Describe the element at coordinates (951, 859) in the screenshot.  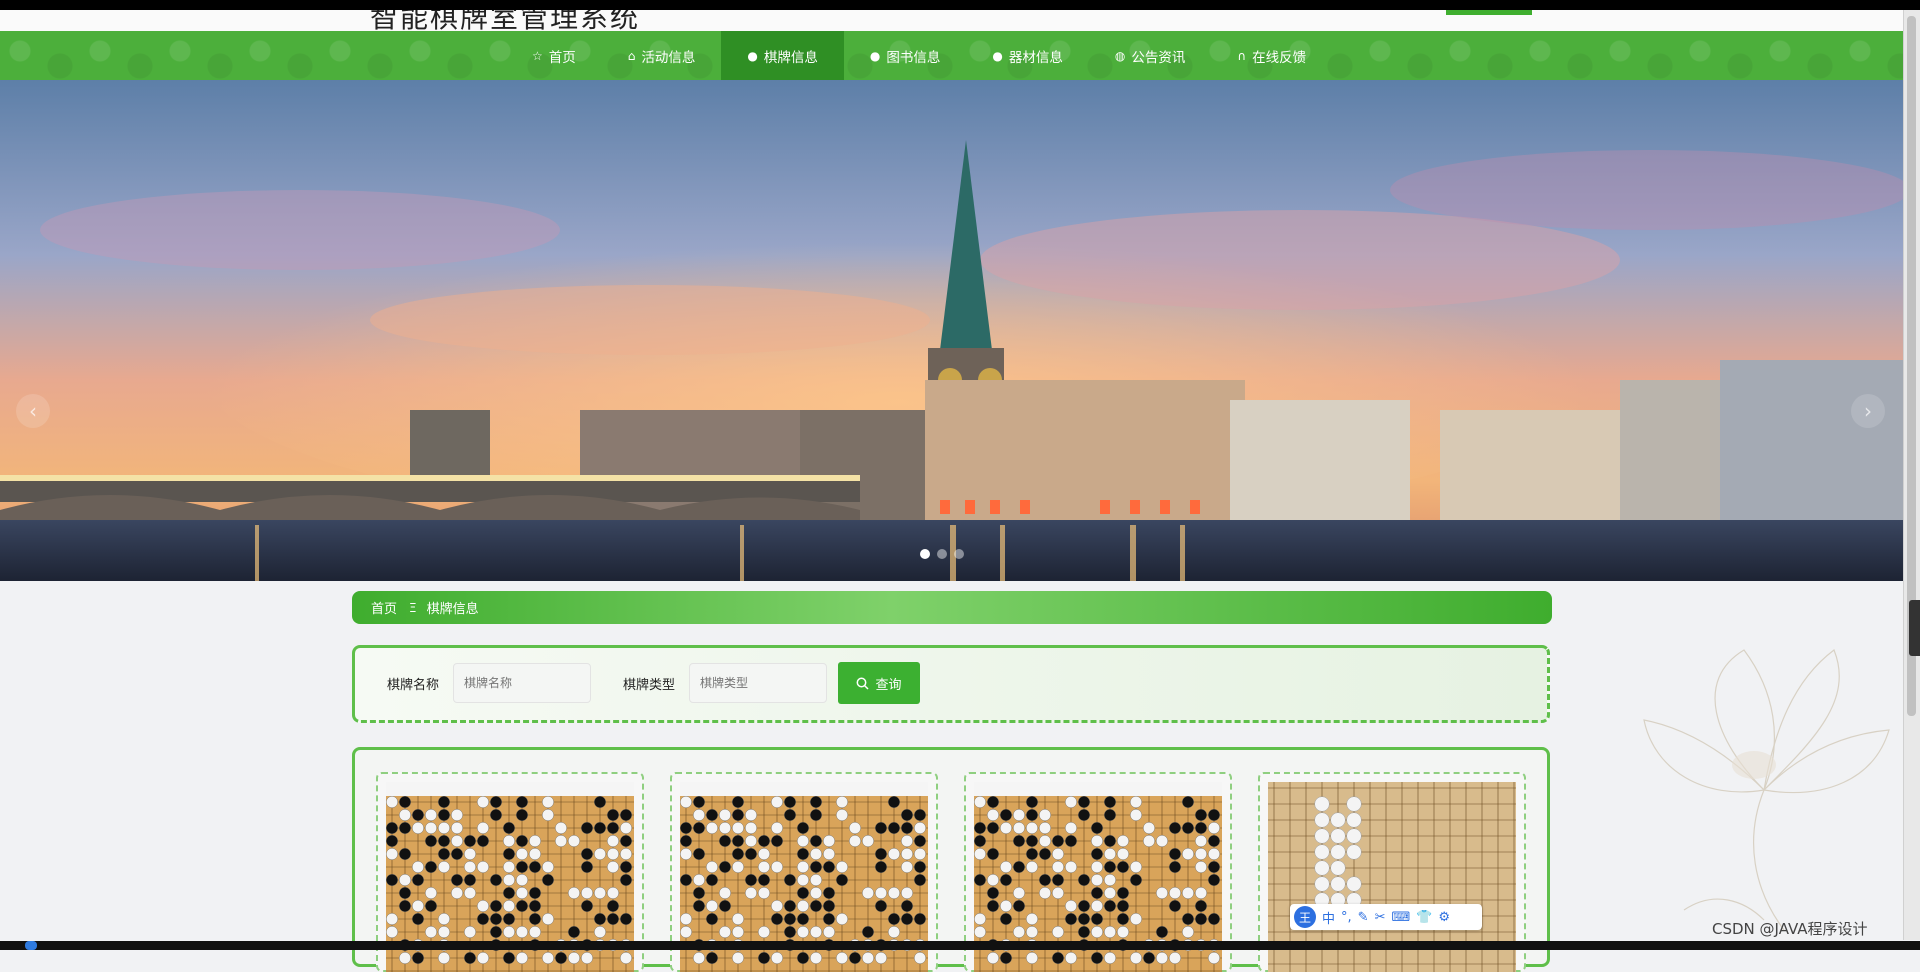
I see `chess-card-list` at that location.